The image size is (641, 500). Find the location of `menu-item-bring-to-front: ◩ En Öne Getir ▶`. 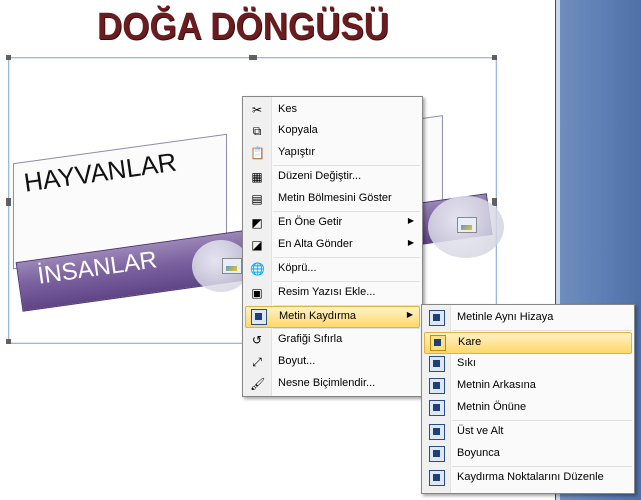

menu-item-bring-to-front: ◩ En Öne Getir ▶ is located at coordinates (332, 223).